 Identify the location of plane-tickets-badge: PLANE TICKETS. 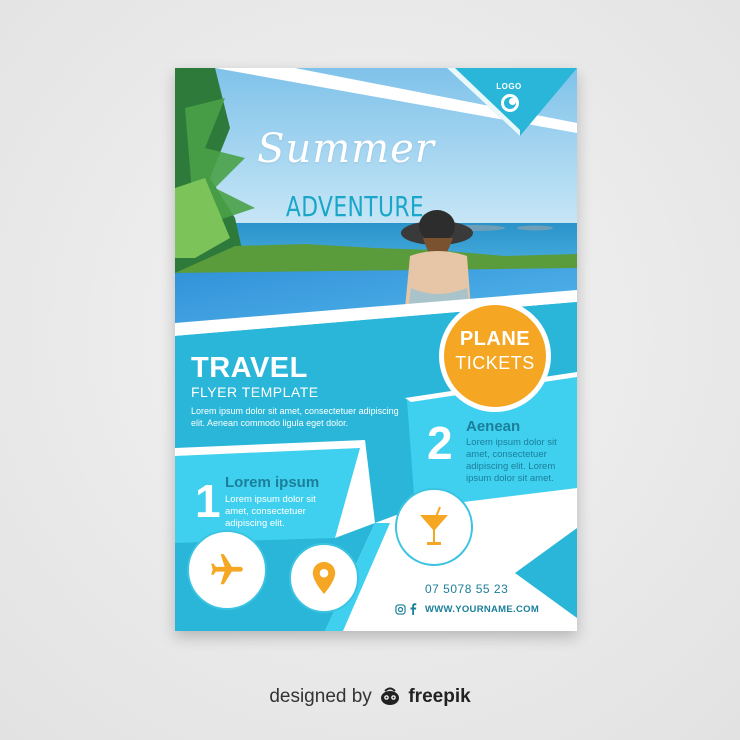
(495, 356).